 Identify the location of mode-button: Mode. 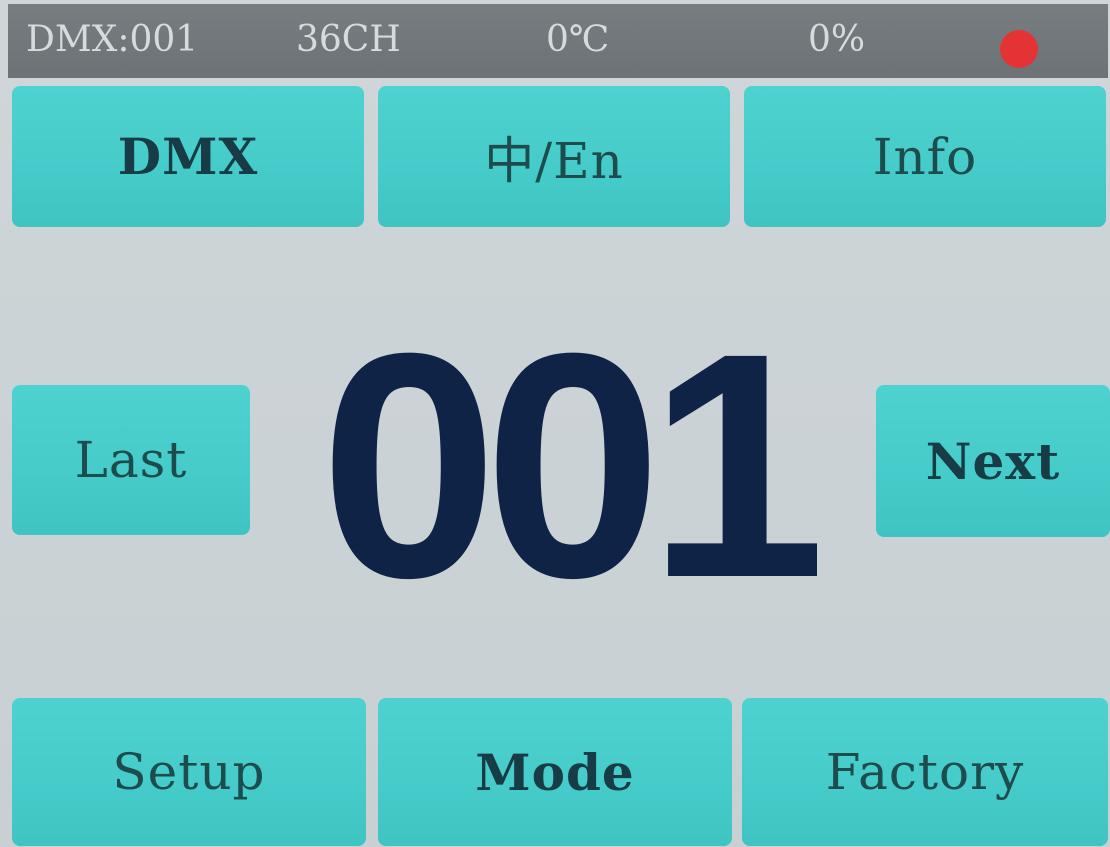
(555, 772).